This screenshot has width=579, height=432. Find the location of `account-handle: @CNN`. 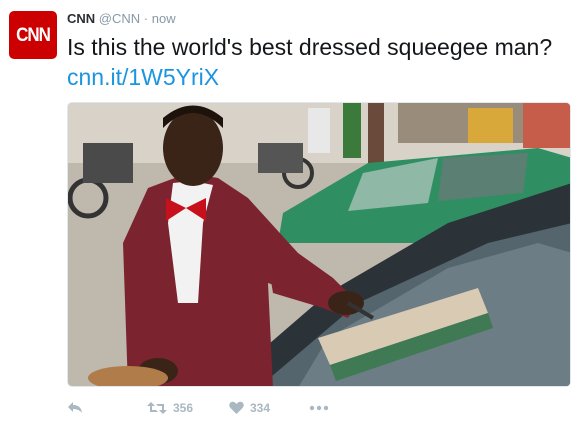

account-handle: @CNN is located at coordinates (119, 18).